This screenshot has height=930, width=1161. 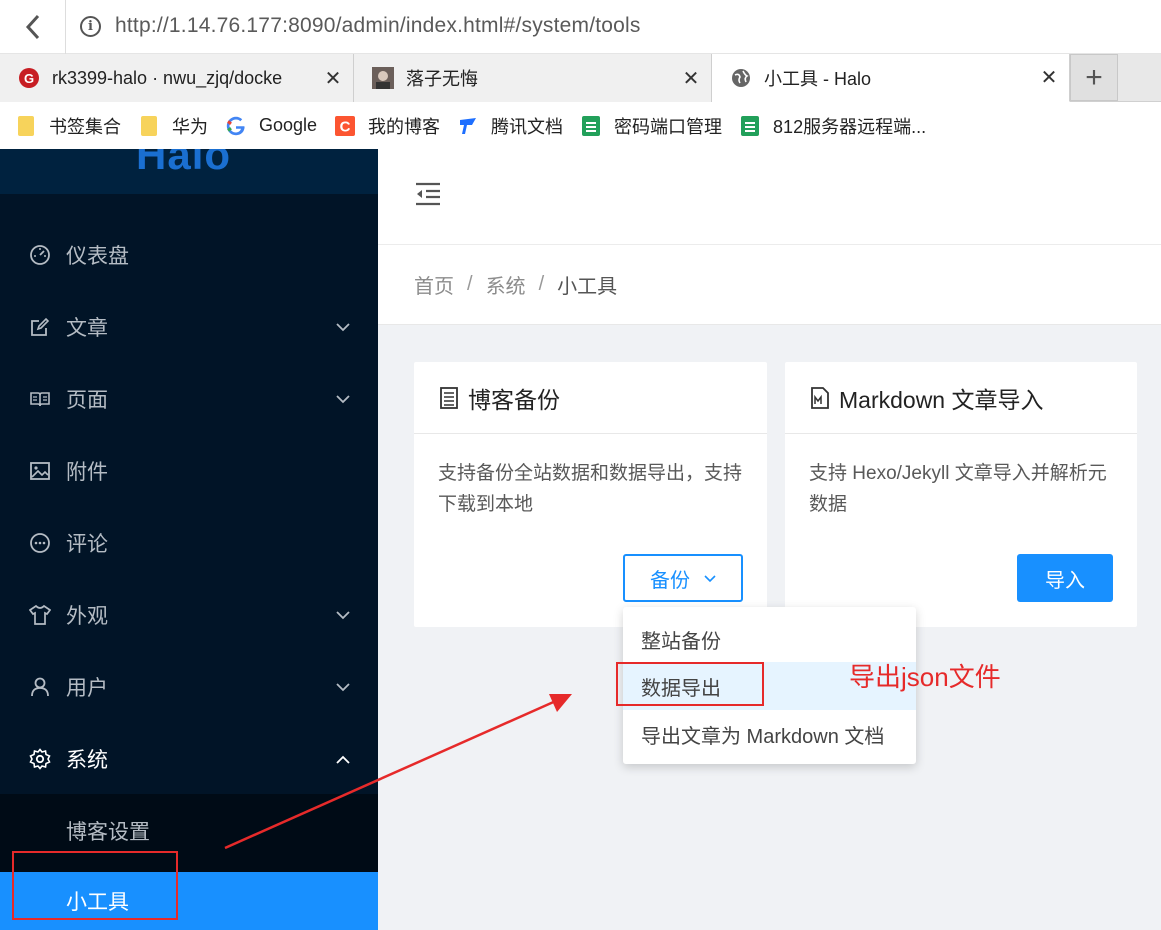 What do you see at coordinates (442, 79) in the screenshot?
I see `tab-title: 落子无悔` at bounding box center [442, 79].